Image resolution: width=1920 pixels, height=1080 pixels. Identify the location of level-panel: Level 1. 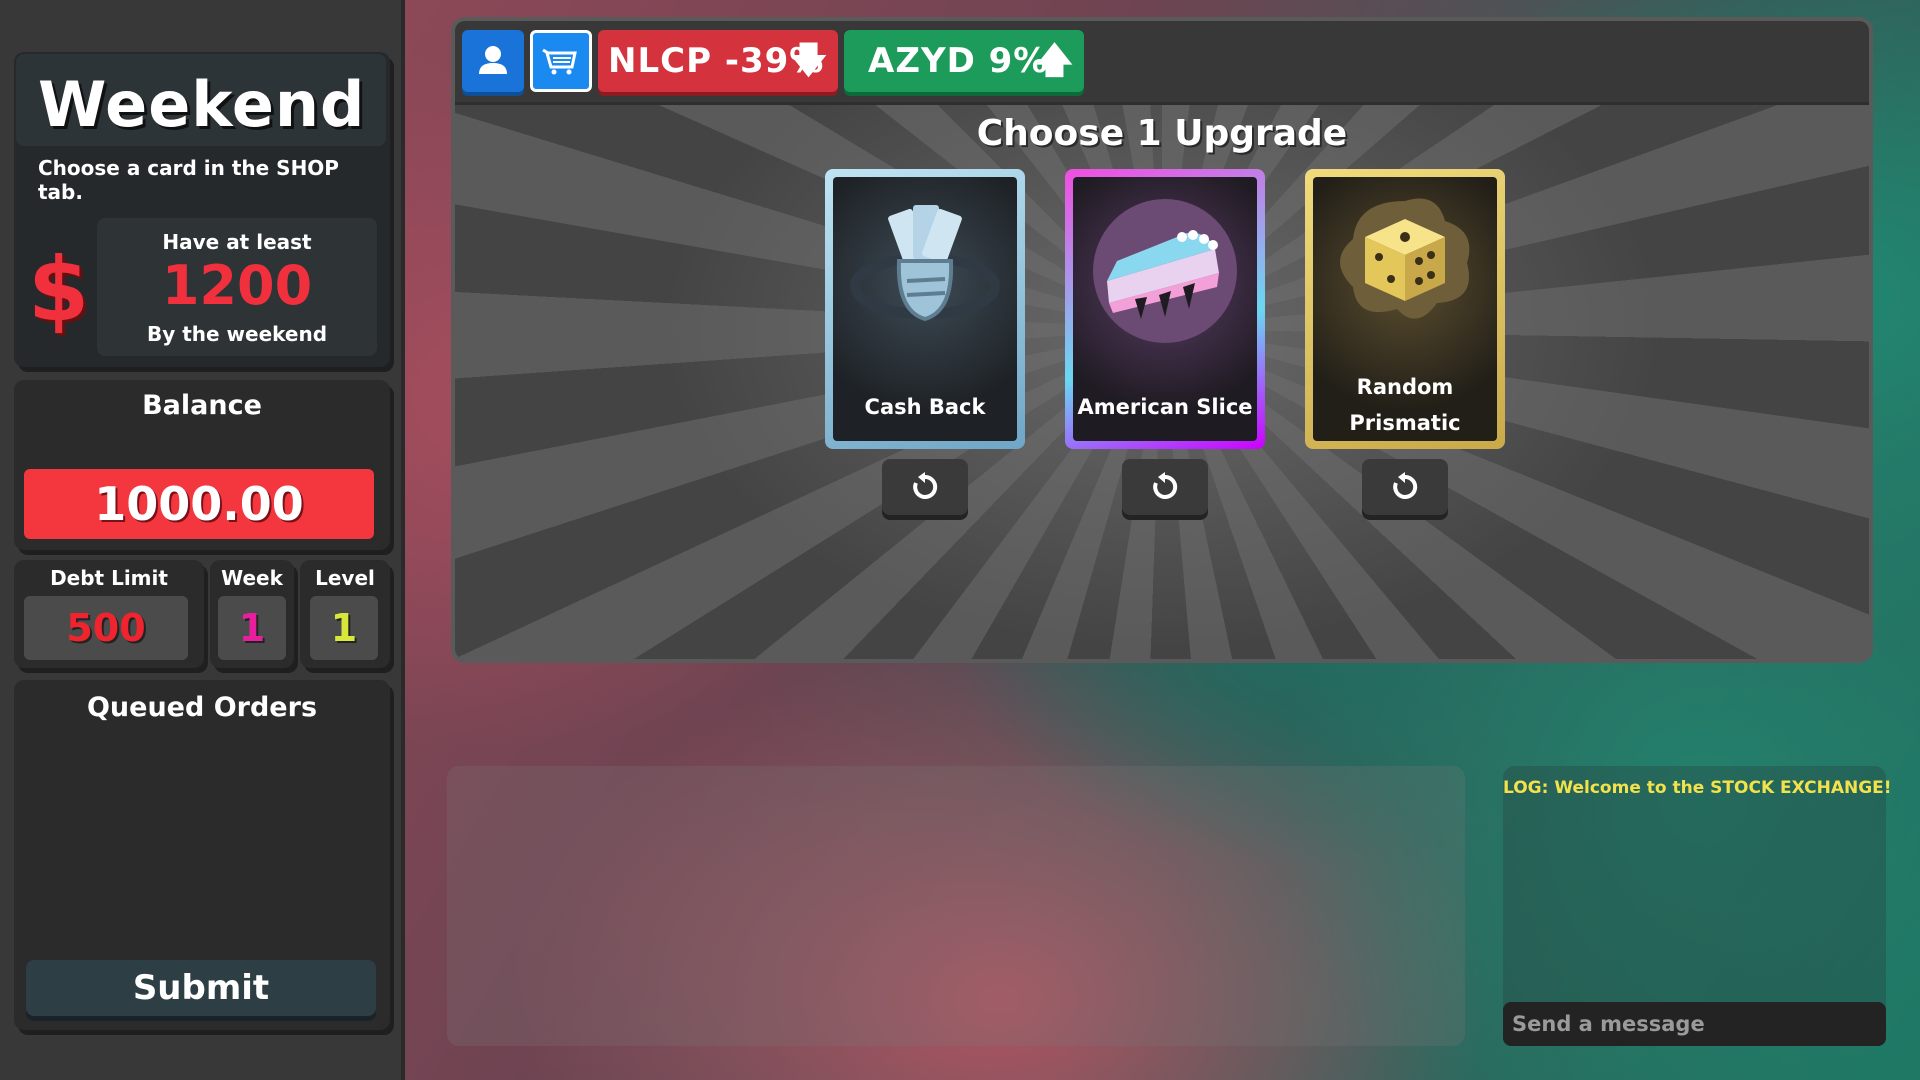
(345, 614).